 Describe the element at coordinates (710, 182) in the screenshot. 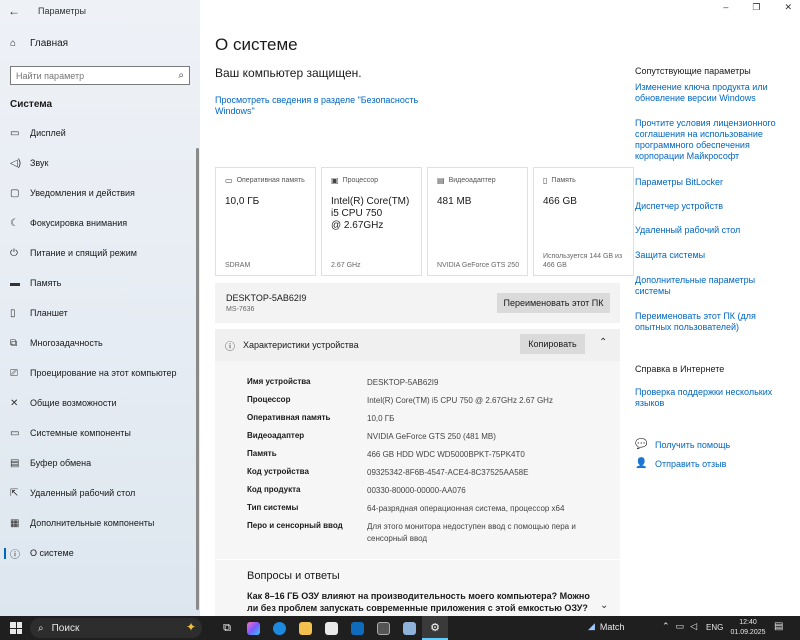

I see `link-bitlocker: Параметры BitLocker` at that location.